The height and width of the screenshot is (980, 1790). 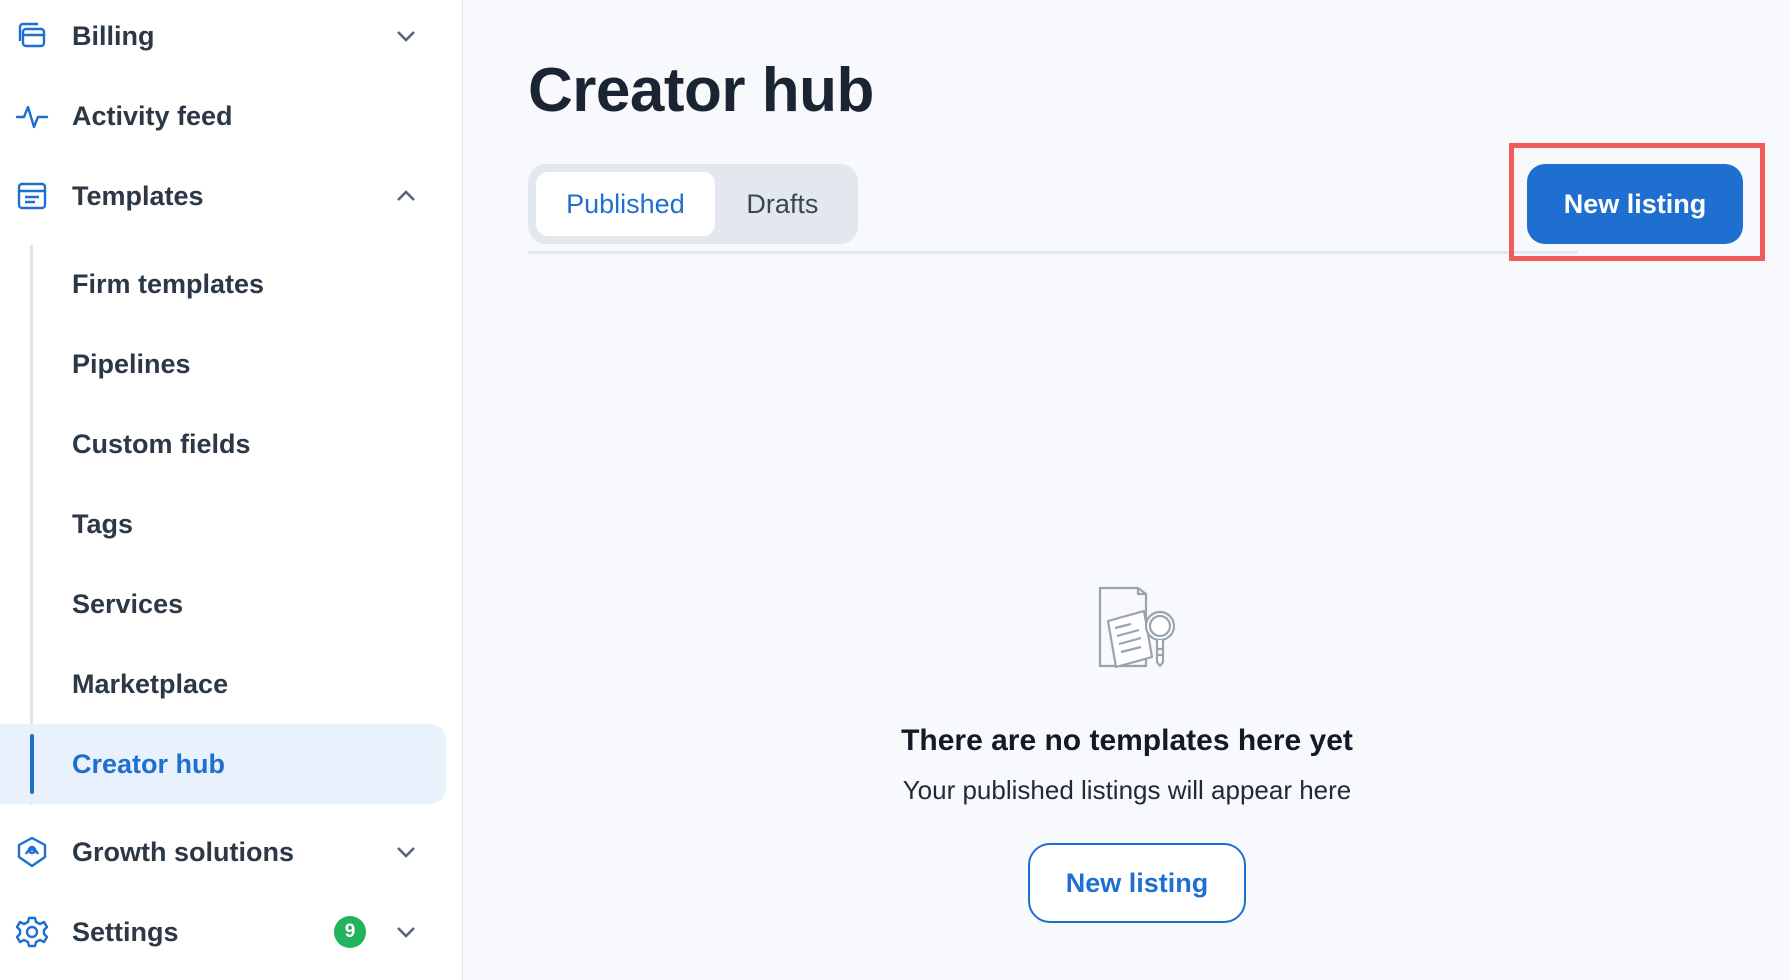 What do you see at coordinates (32, 196) in the screenshot?
I see `templates-icon` at bounding box center [32, 196].